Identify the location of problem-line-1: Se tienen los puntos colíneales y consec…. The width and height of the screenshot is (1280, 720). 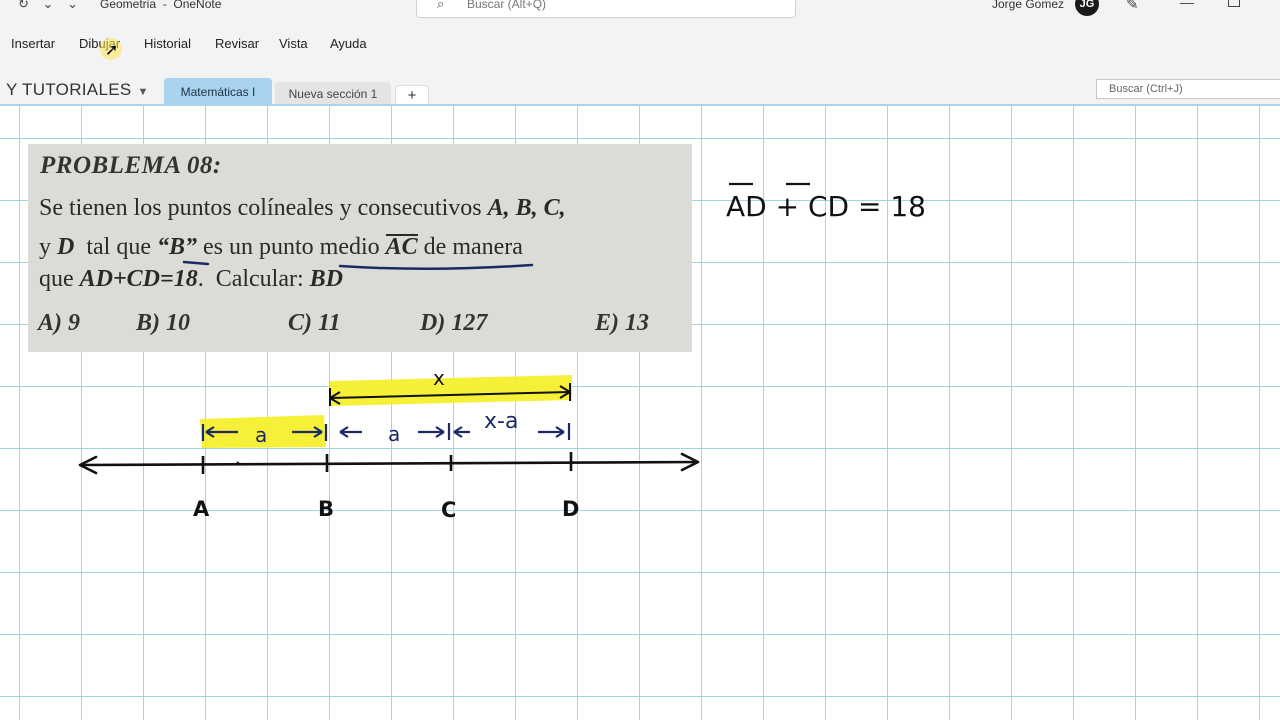
(302, 208).